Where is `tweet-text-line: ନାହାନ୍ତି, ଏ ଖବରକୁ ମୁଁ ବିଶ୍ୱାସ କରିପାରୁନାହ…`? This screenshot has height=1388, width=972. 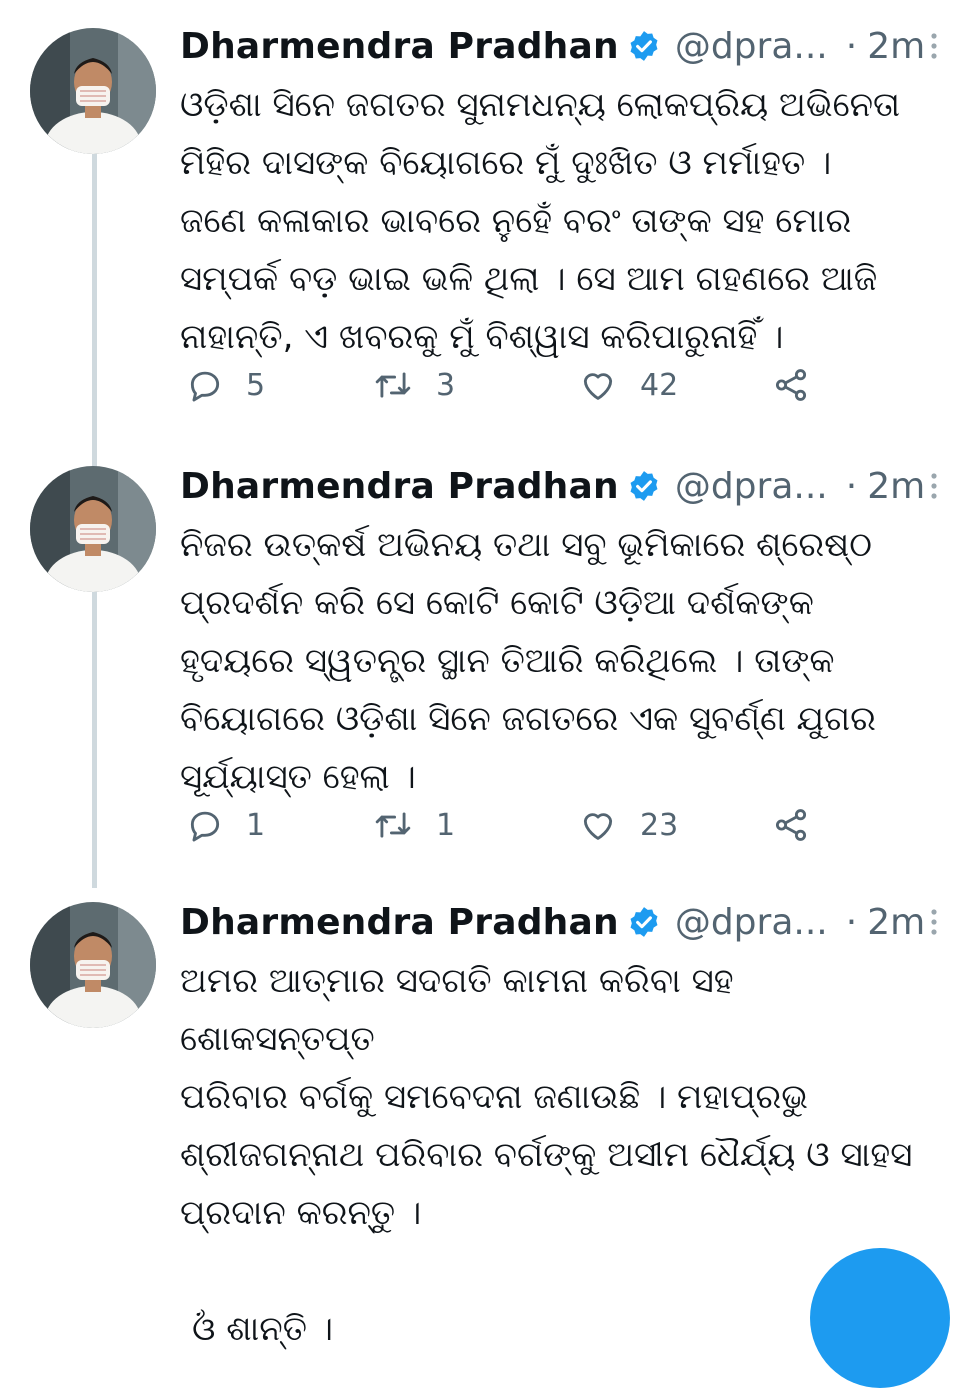 tweet-text-line: ନାହାନ୍ତି, ଏ ଖବରକୁ ମୁଁ ବିଶ୍ୱାସ କରିପାରୁନାହ… is located at coordinates (482, 337).